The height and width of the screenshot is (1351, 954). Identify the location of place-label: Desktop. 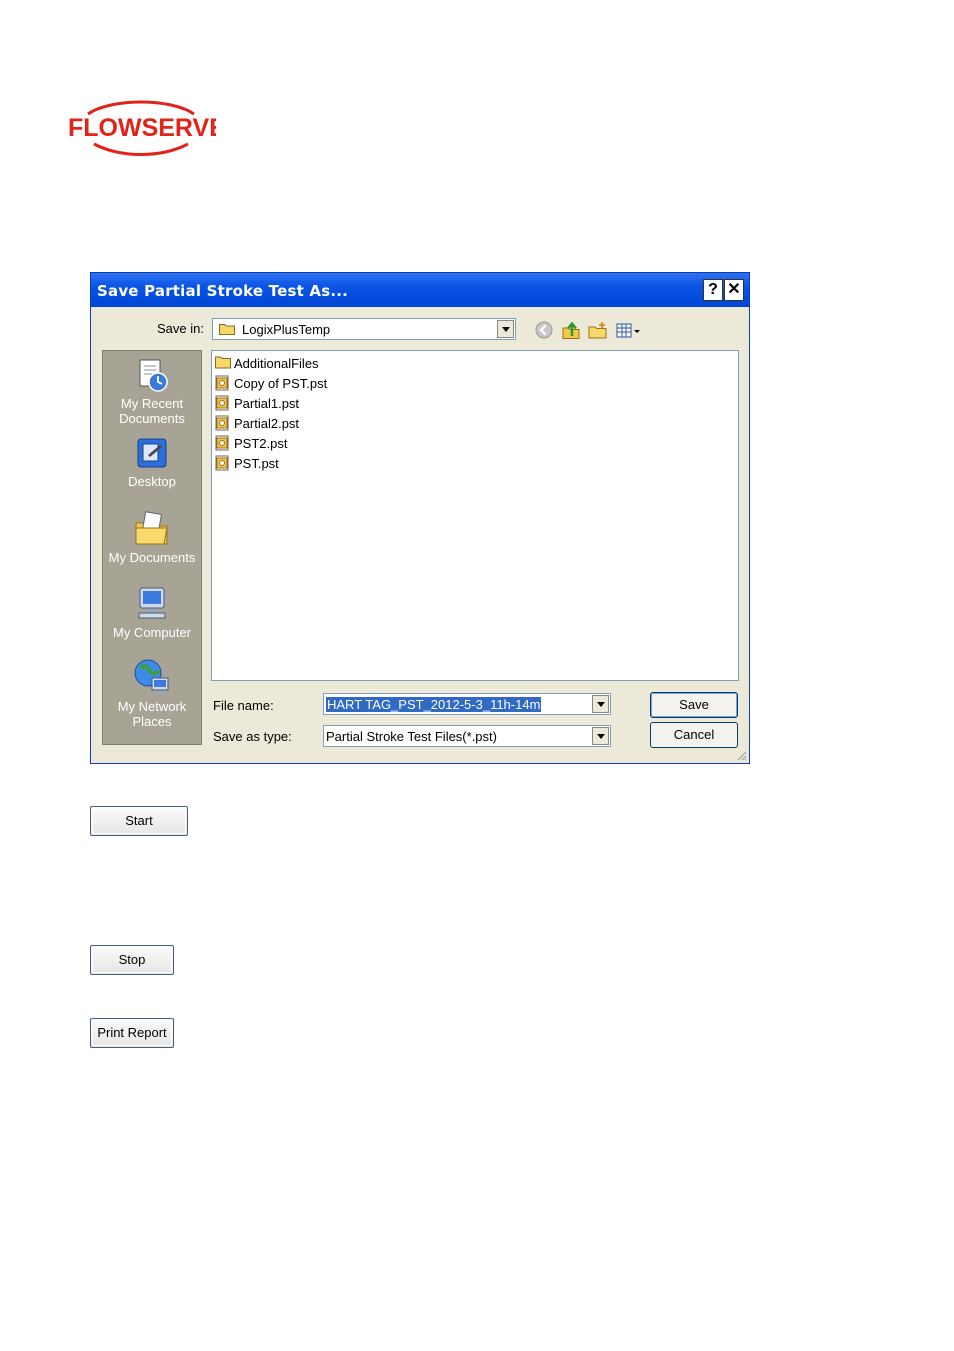
(152, 481).